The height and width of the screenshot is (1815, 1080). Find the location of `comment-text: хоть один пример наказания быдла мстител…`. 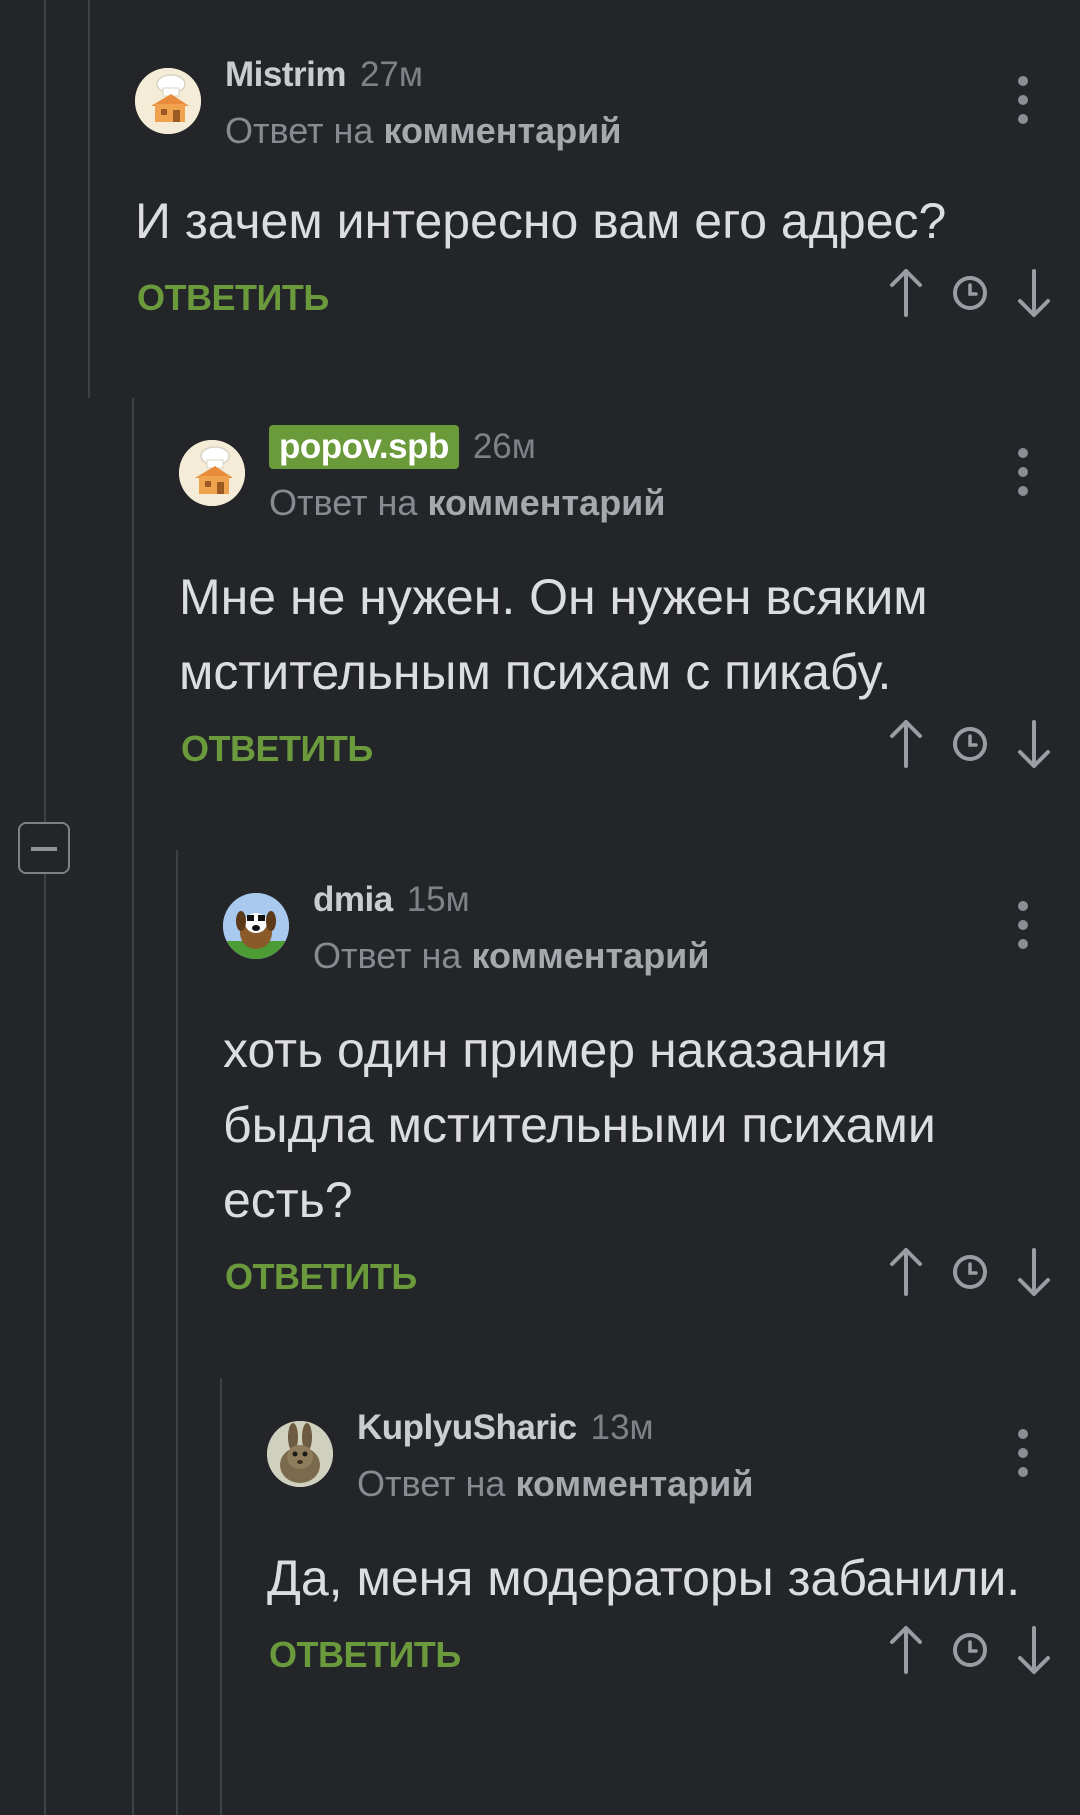

comment-text: хоть один пример наказания быдла мстител… is located at coordinates (579, 1125).